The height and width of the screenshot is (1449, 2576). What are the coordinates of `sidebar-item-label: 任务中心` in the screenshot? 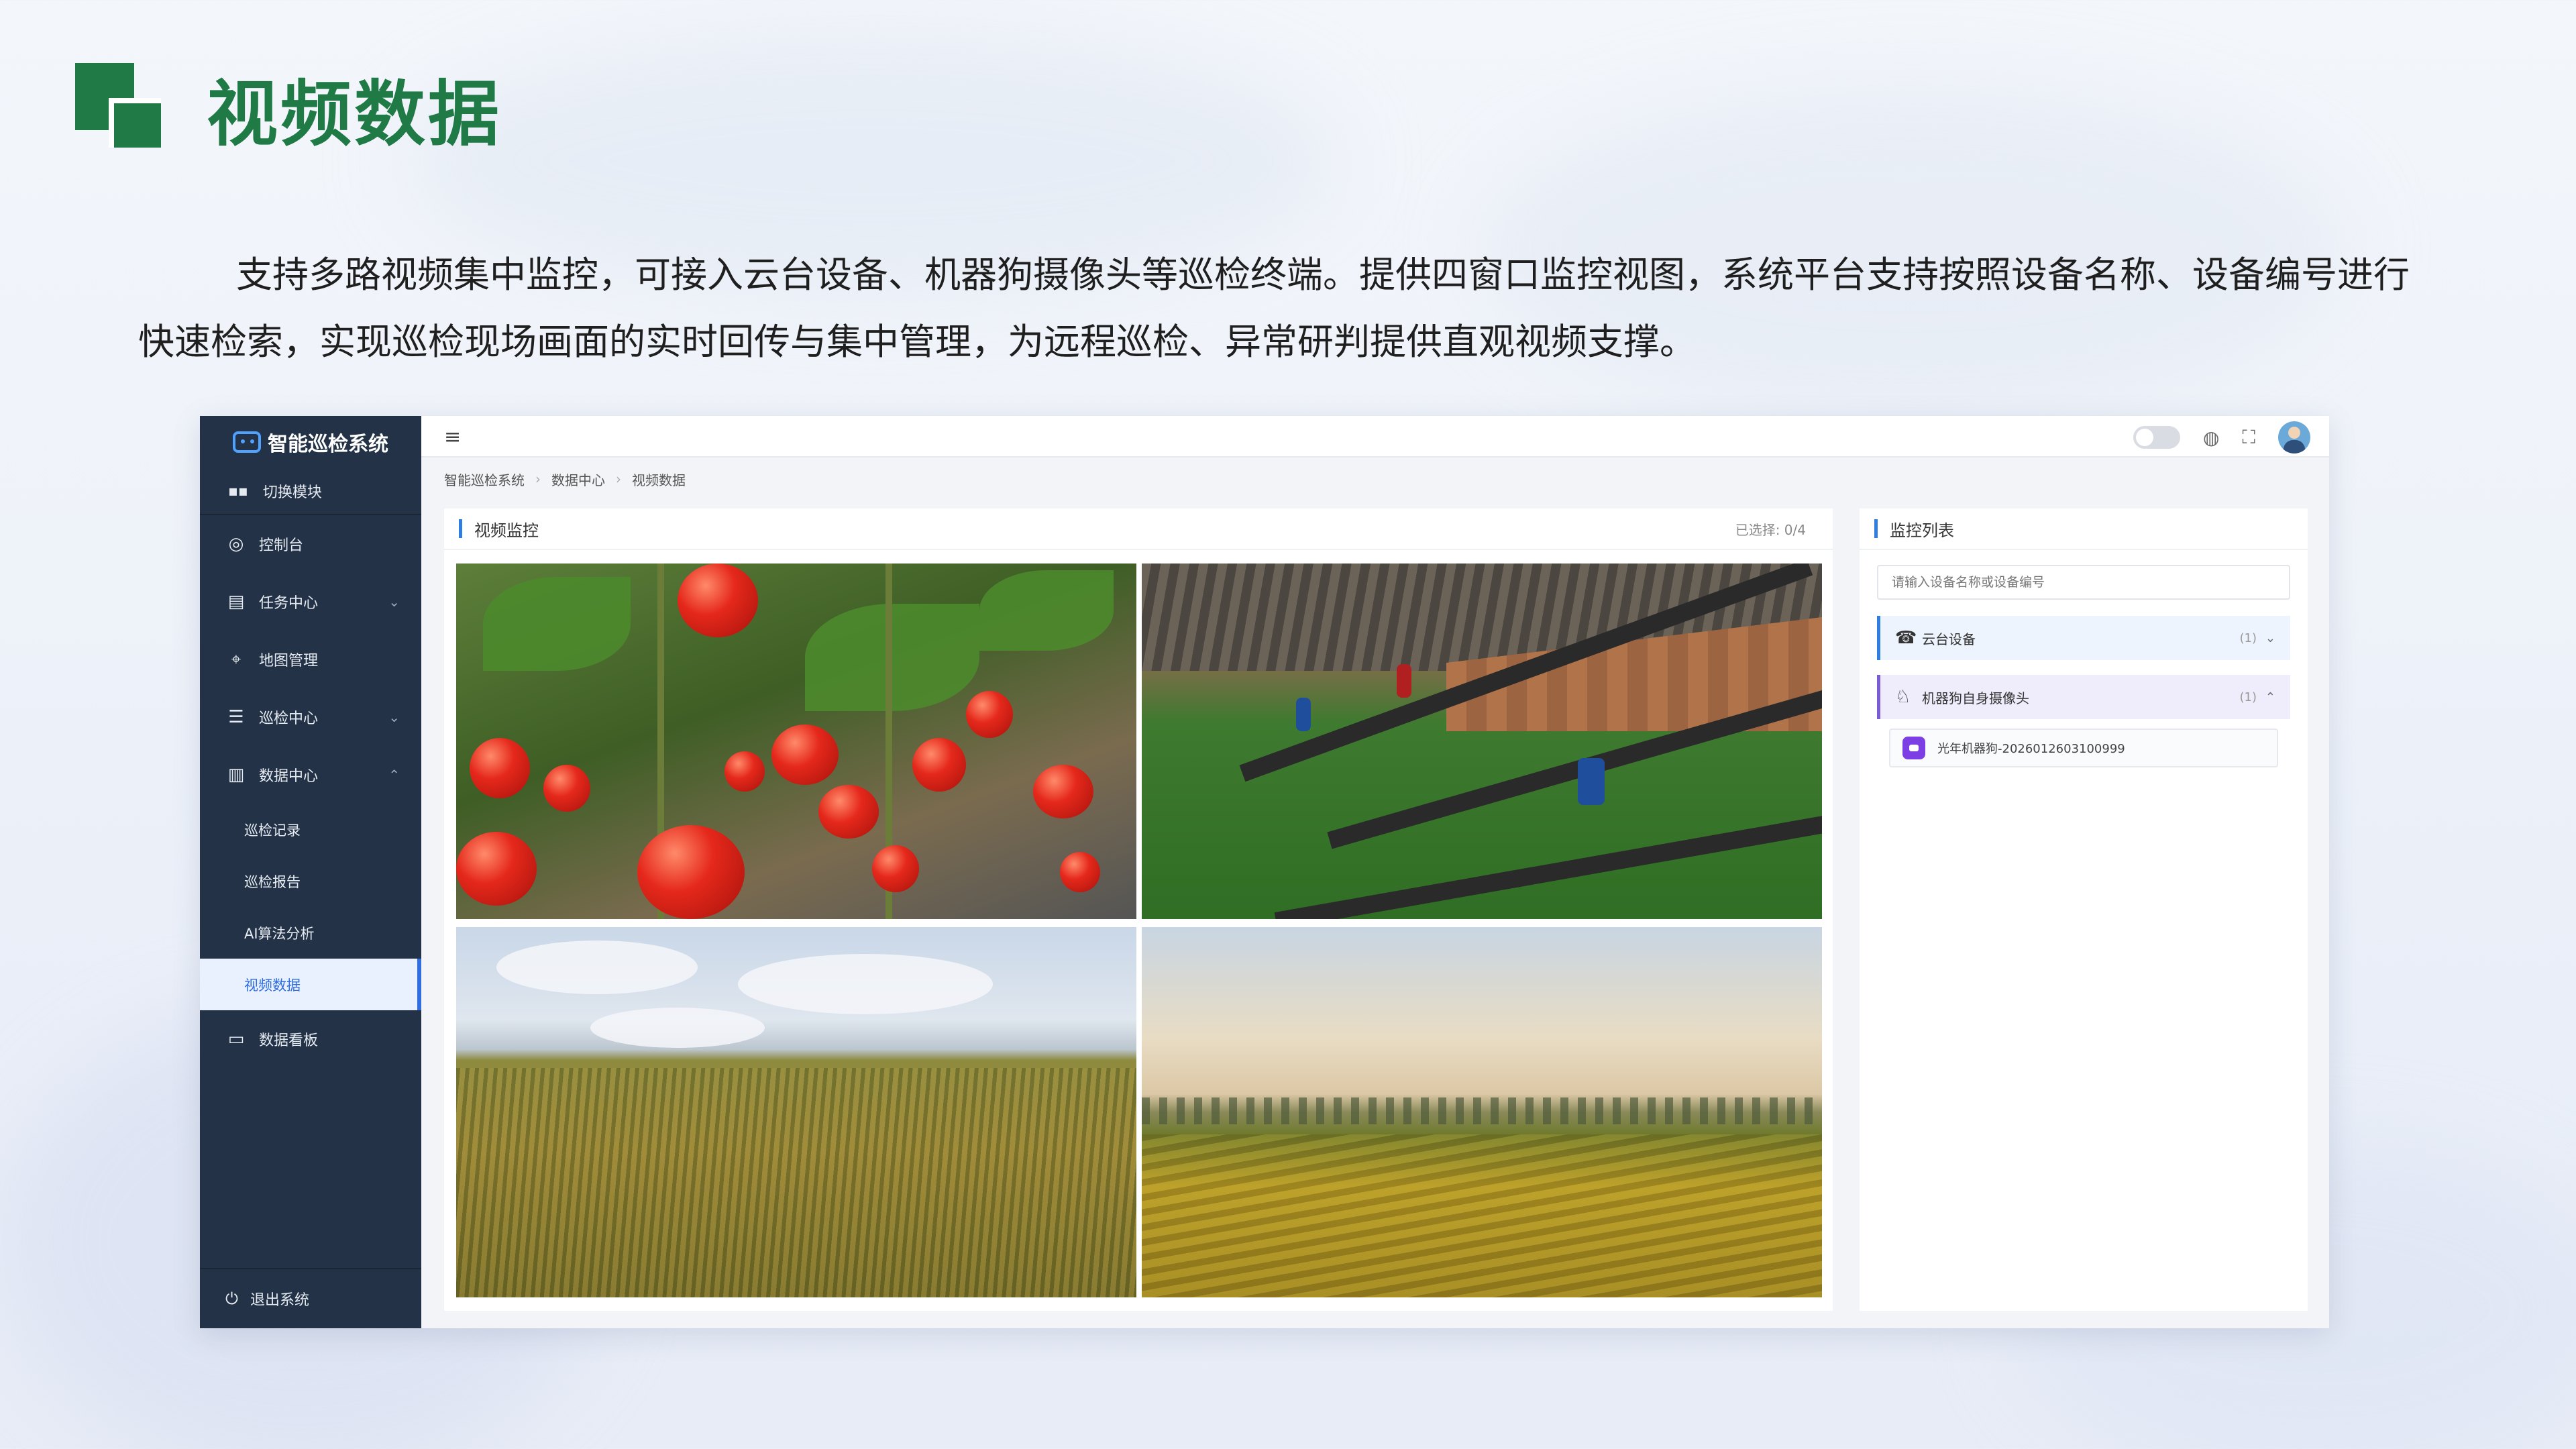 It's located at (289, 603).